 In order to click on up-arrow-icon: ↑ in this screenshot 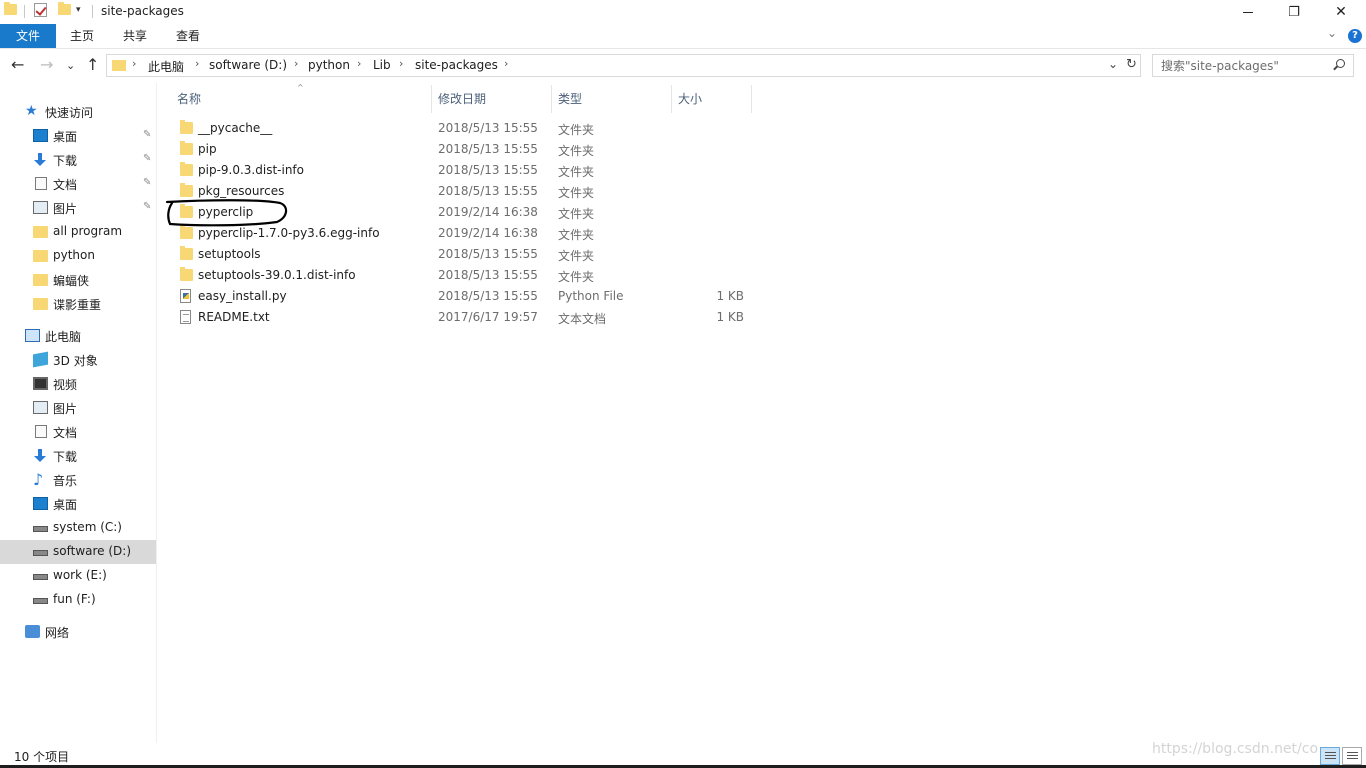, I will do `click(92, 65)`.